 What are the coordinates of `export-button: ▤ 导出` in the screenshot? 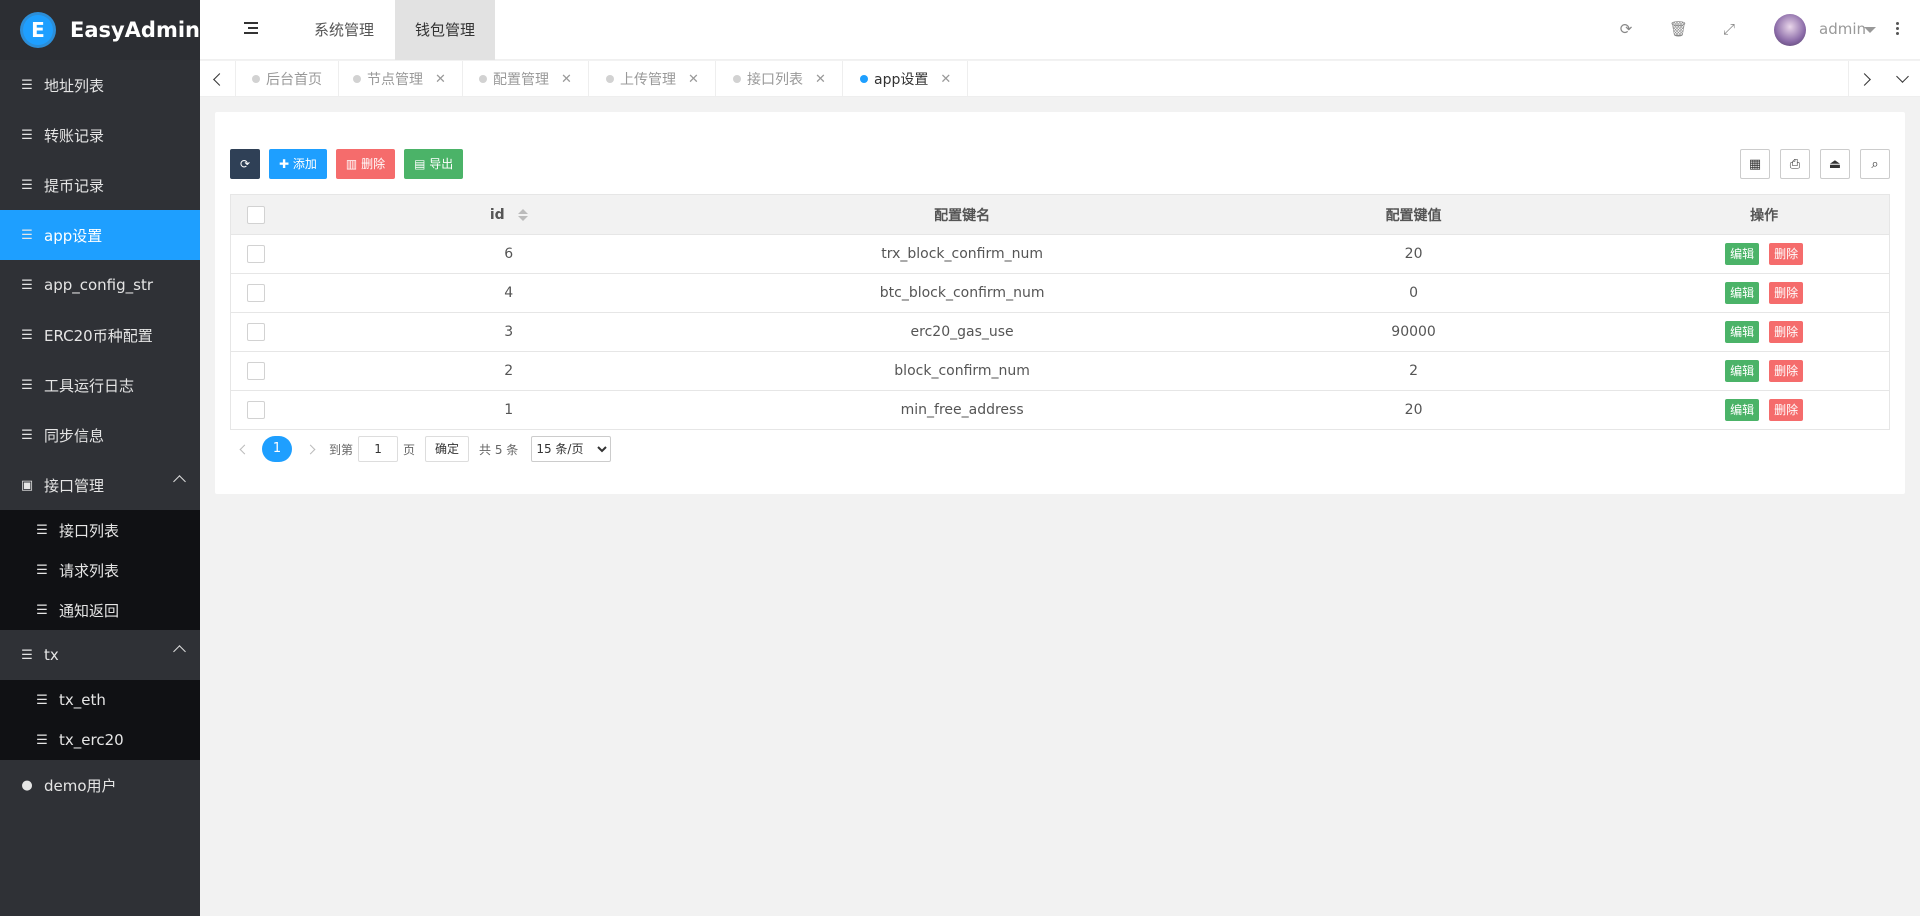 It's located at (434, 164).